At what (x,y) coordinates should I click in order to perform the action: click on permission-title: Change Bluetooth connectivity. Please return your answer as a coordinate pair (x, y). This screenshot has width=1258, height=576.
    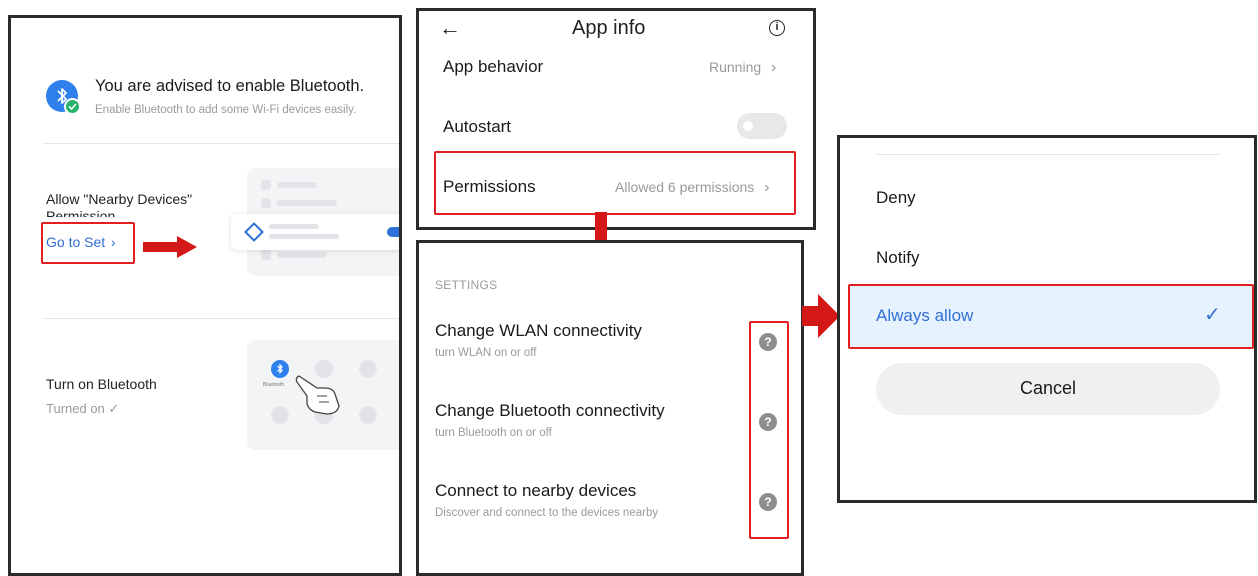
    Looking at the image, I should click on (550, 410).